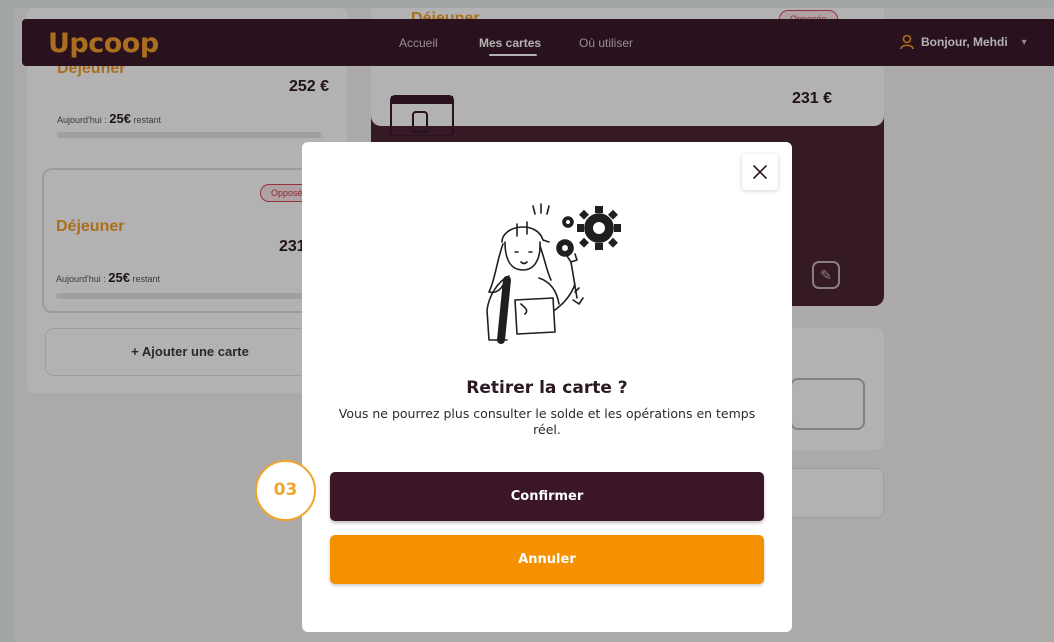 Image resolution: width=1054 pixels, height=642 pixels. I want to click on close-icon, so click(760, 172).